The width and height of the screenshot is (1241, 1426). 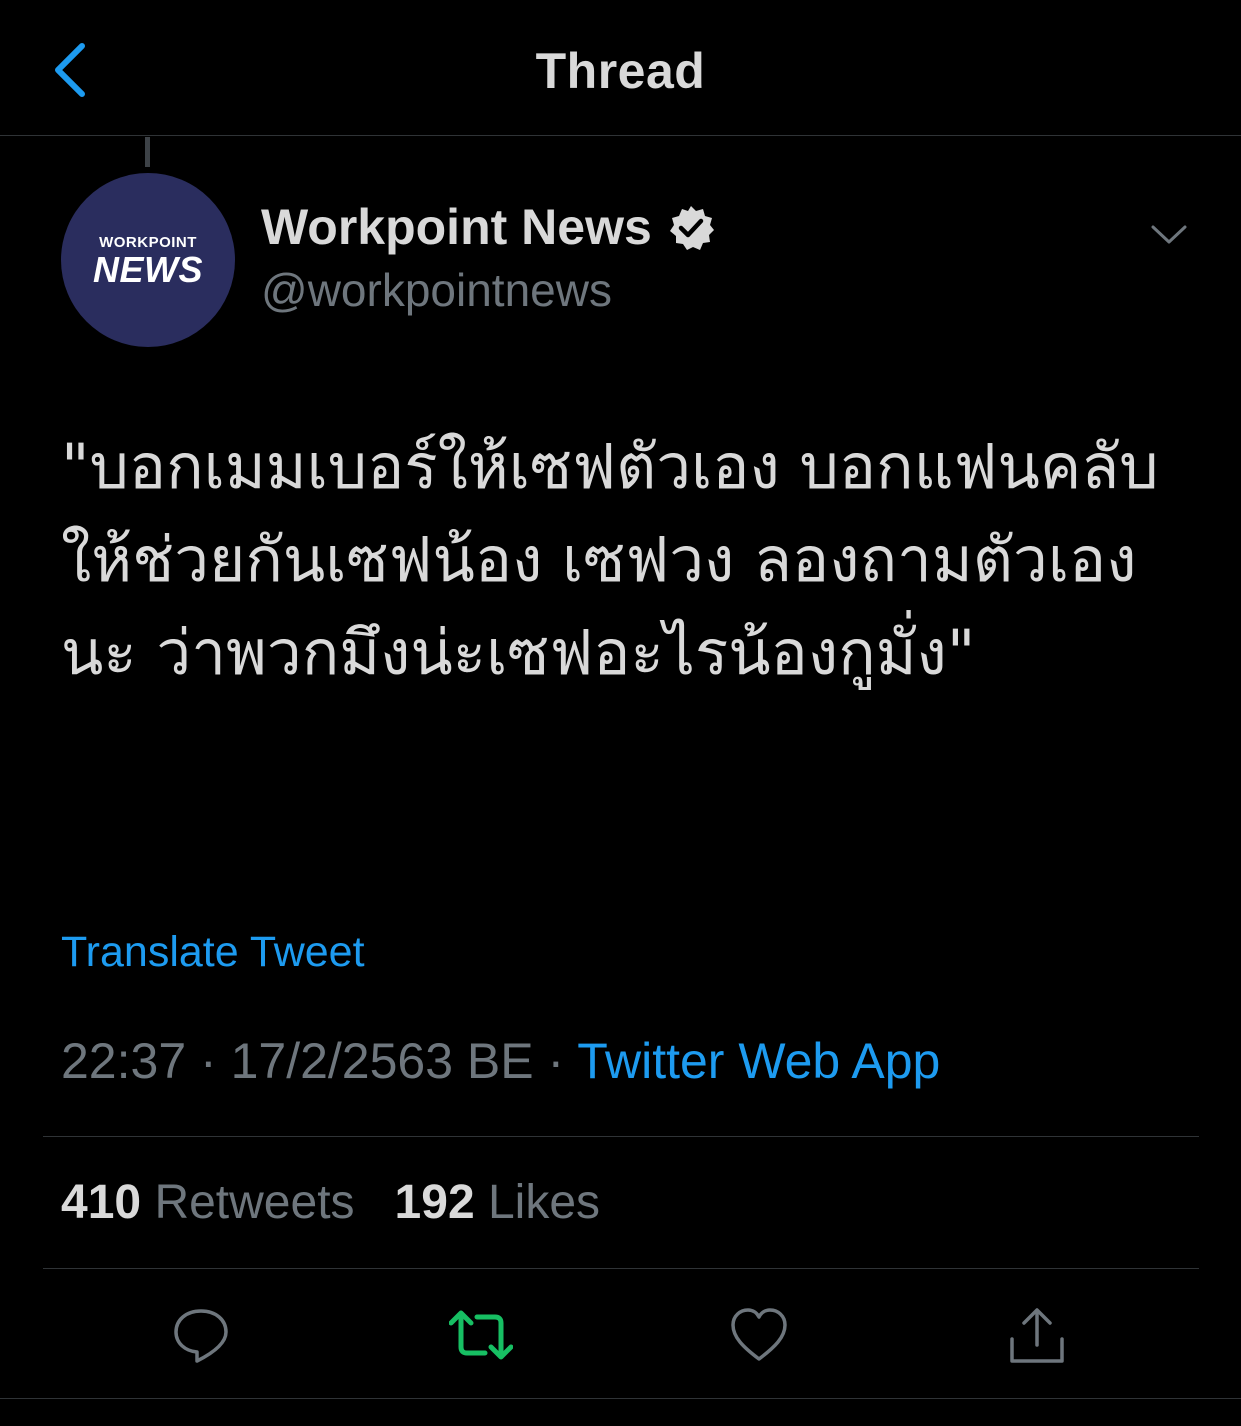 I want to click on engagement-stats: 410 Retweets 192 Likes, so click(x=330, y=1202).